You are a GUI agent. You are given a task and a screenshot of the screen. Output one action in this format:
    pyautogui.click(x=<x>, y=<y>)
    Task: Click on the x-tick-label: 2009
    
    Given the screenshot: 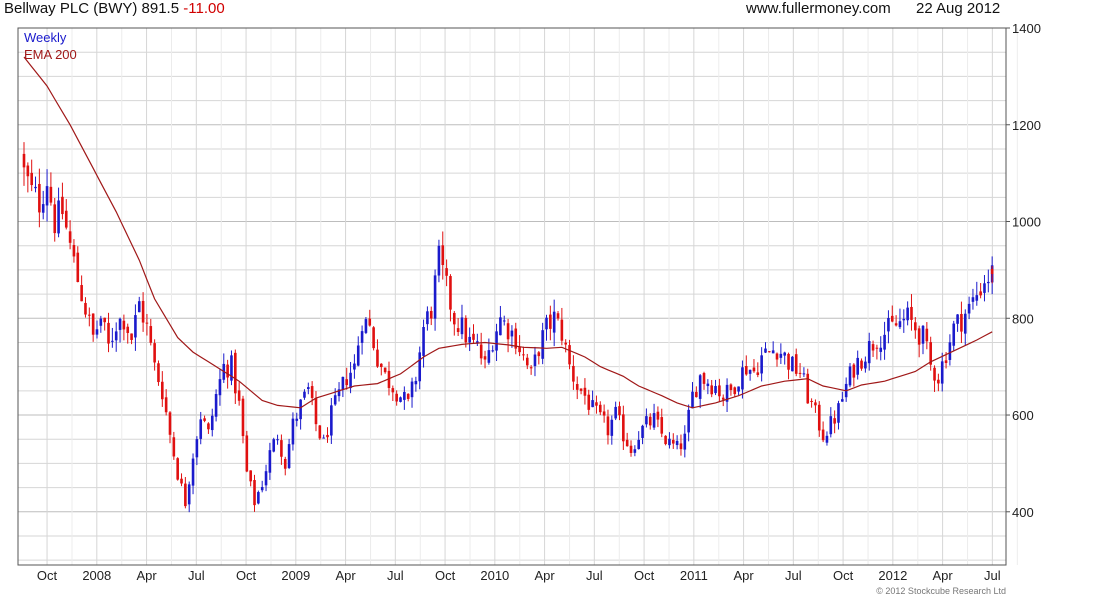 What is the action you would take?
    pyautogui.click(x=295, y=575)
    